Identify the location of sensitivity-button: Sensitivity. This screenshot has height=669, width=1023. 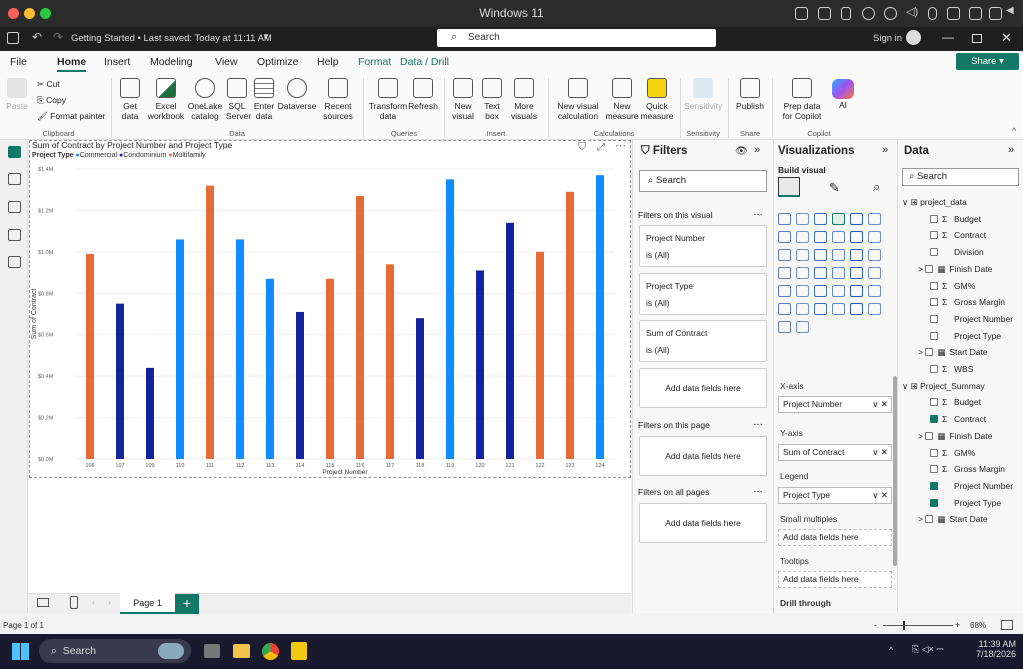
(703, 93).